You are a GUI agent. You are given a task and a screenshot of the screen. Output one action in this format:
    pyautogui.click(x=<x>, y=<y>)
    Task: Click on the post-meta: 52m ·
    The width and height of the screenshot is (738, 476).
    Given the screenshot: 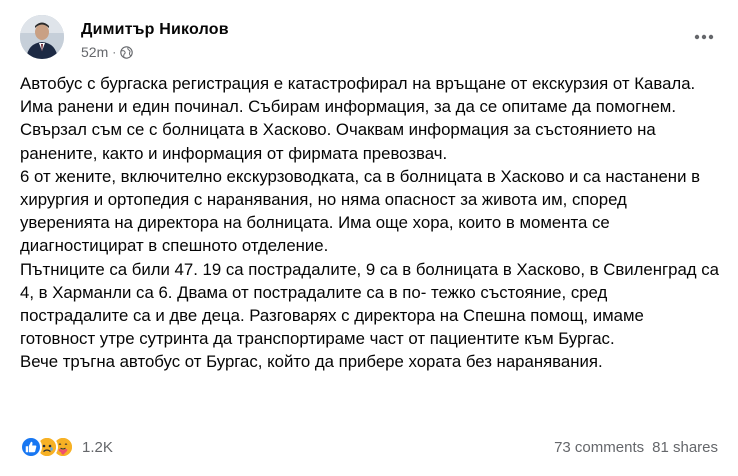 What is the action you would take?
    pyautogui.click(x=107, y=52)
    